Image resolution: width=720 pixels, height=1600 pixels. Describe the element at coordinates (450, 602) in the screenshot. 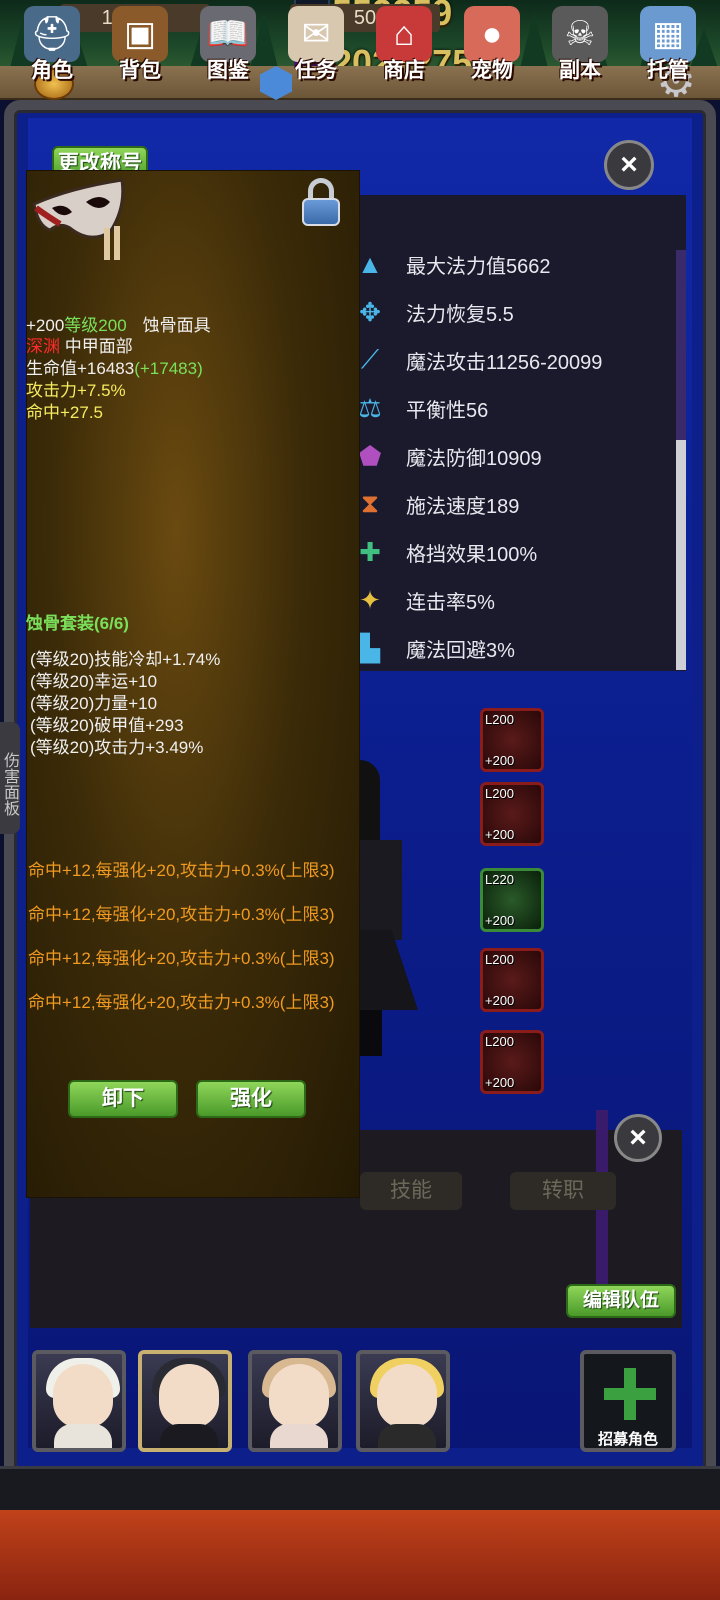

I see `stat-text: 连击率5%` at that location.